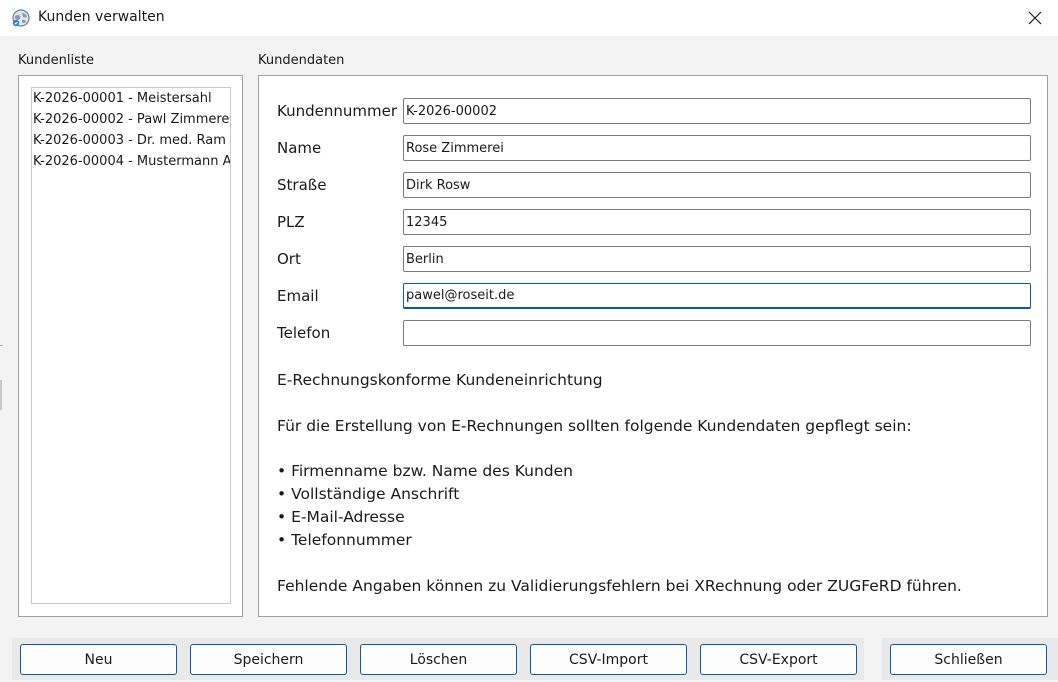  I want to click on close-button: Schließen, so click(968, 659).